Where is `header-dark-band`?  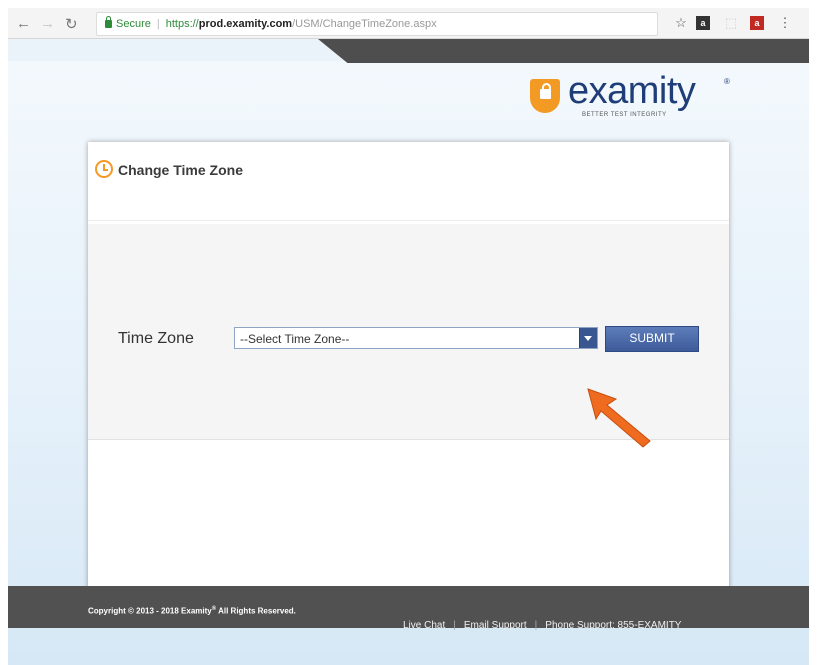 header-dark-band is located at coordinates (563, 51).